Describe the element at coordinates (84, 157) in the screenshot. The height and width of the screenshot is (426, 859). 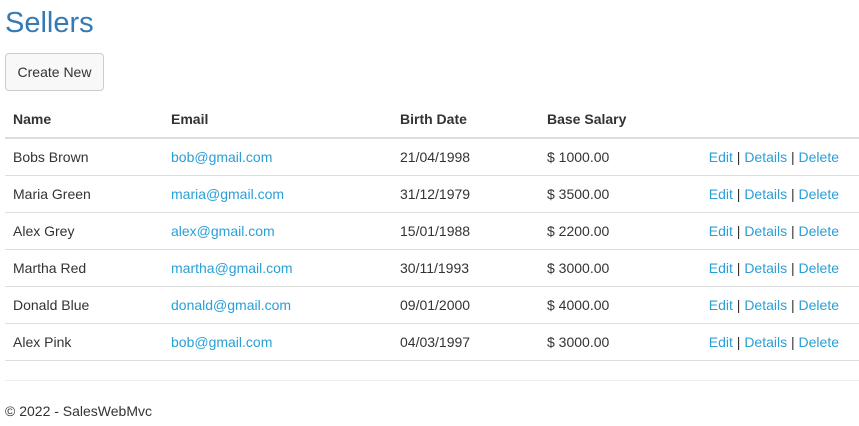
I see `cell-name: Bobs Brown` at that location.